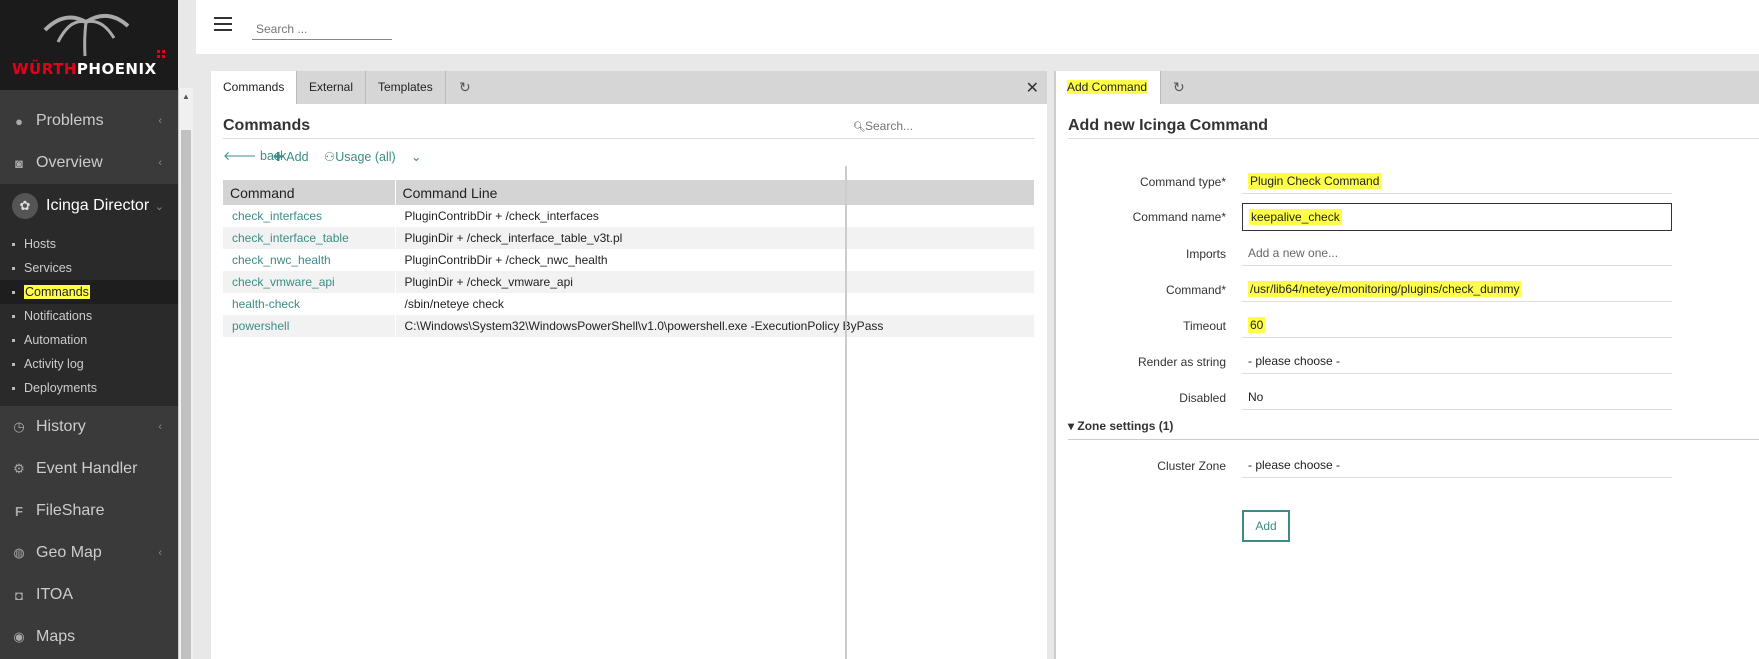  What do you see at coordinates (159, 206) in the screenshot?
I see `chevron-down-icon: ⌄` at bounding box center [159, 206].